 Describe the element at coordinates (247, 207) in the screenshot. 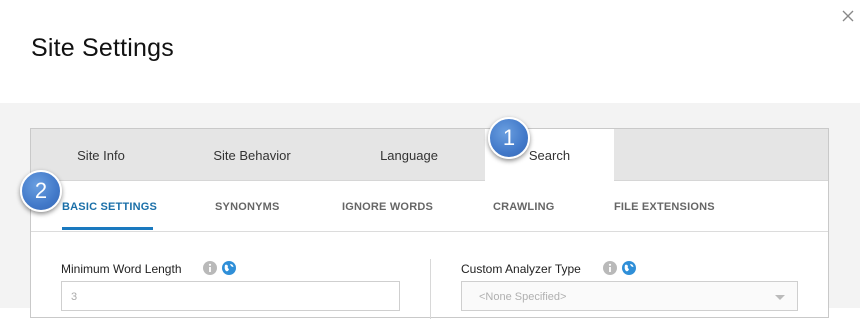

I see `subtab-synonyms: SYNONYMS` at that location.